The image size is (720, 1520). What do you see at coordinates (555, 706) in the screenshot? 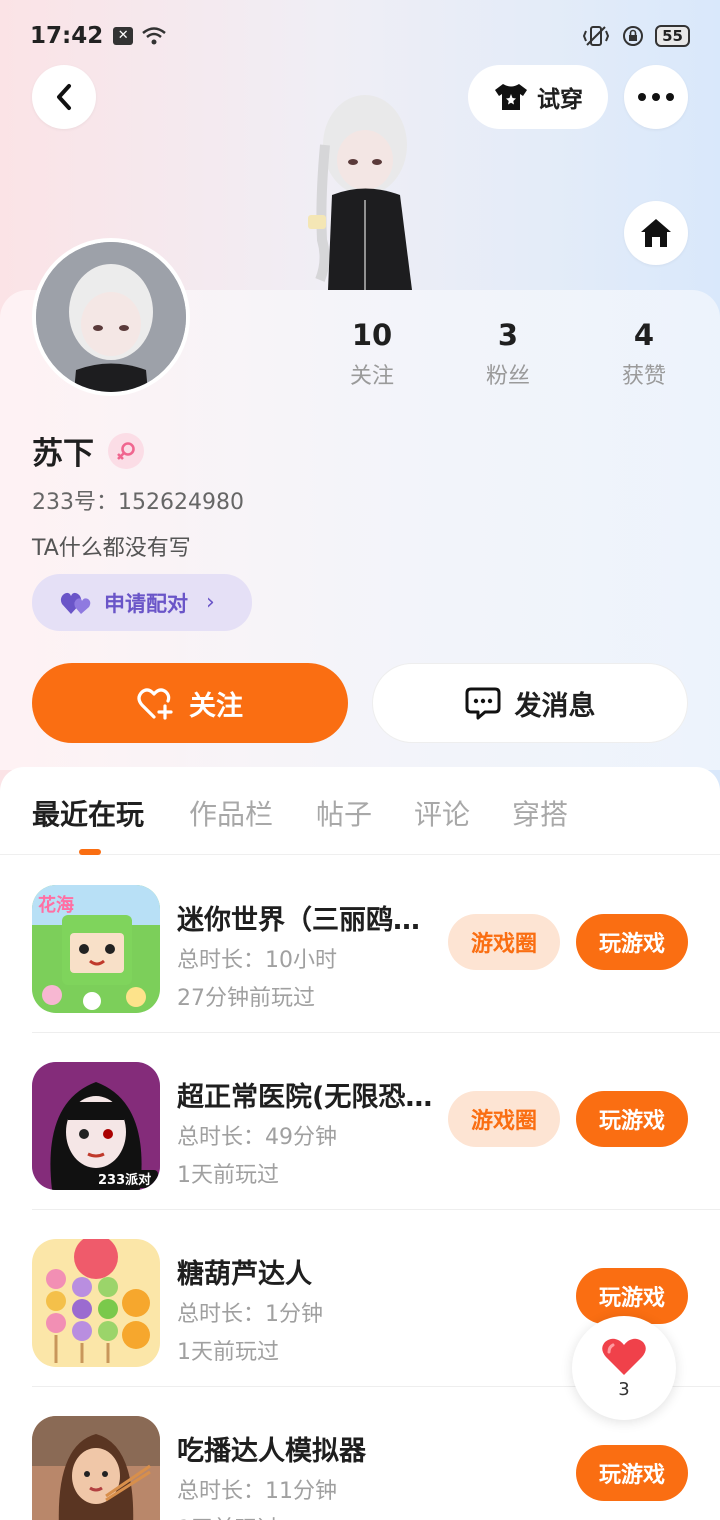
I see `message-label: 发消息` at bounding box center [555, 706].